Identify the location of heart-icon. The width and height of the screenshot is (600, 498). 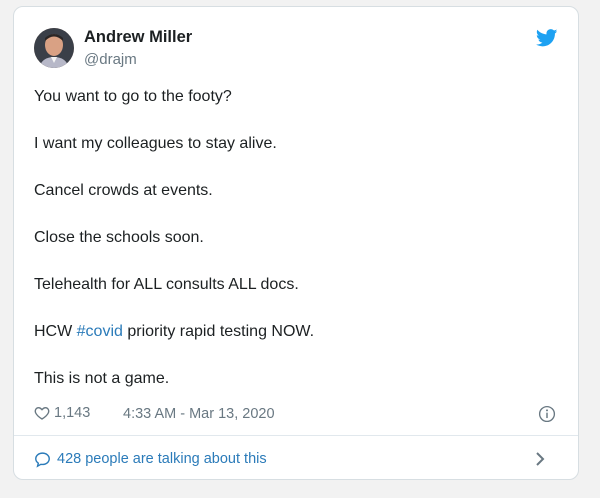
(42, 413).